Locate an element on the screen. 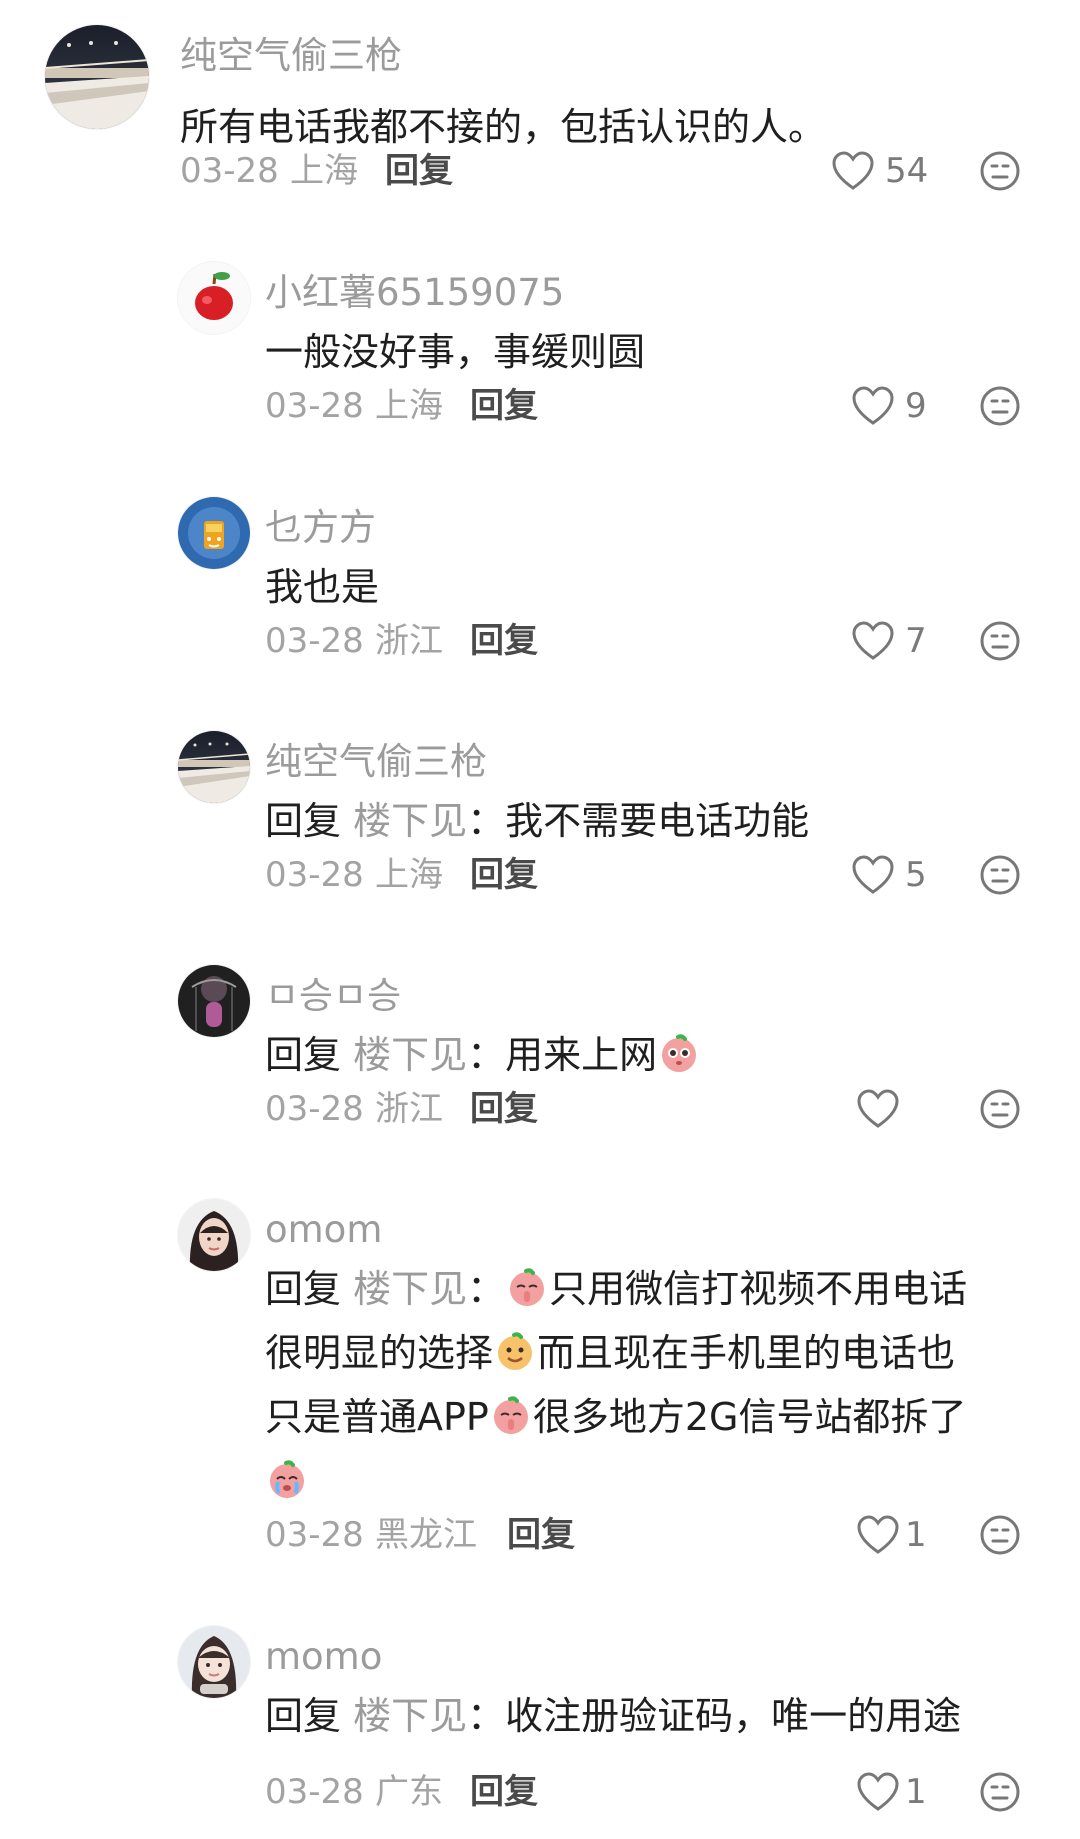  child-photo-avatar-icon is located at coordinates (214, 1662).